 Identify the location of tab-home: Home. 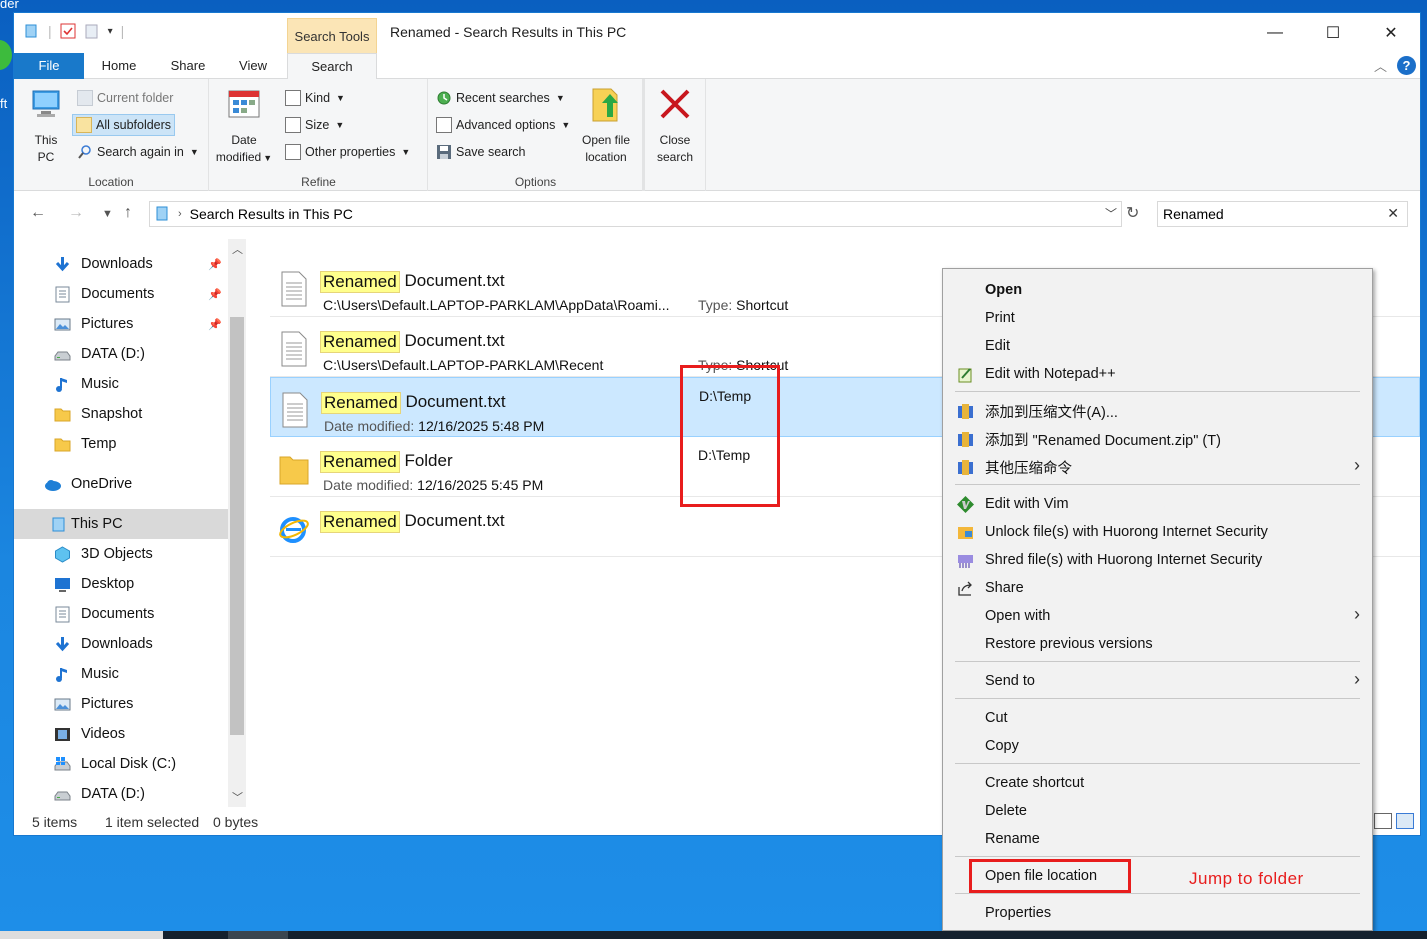
(119, 66).